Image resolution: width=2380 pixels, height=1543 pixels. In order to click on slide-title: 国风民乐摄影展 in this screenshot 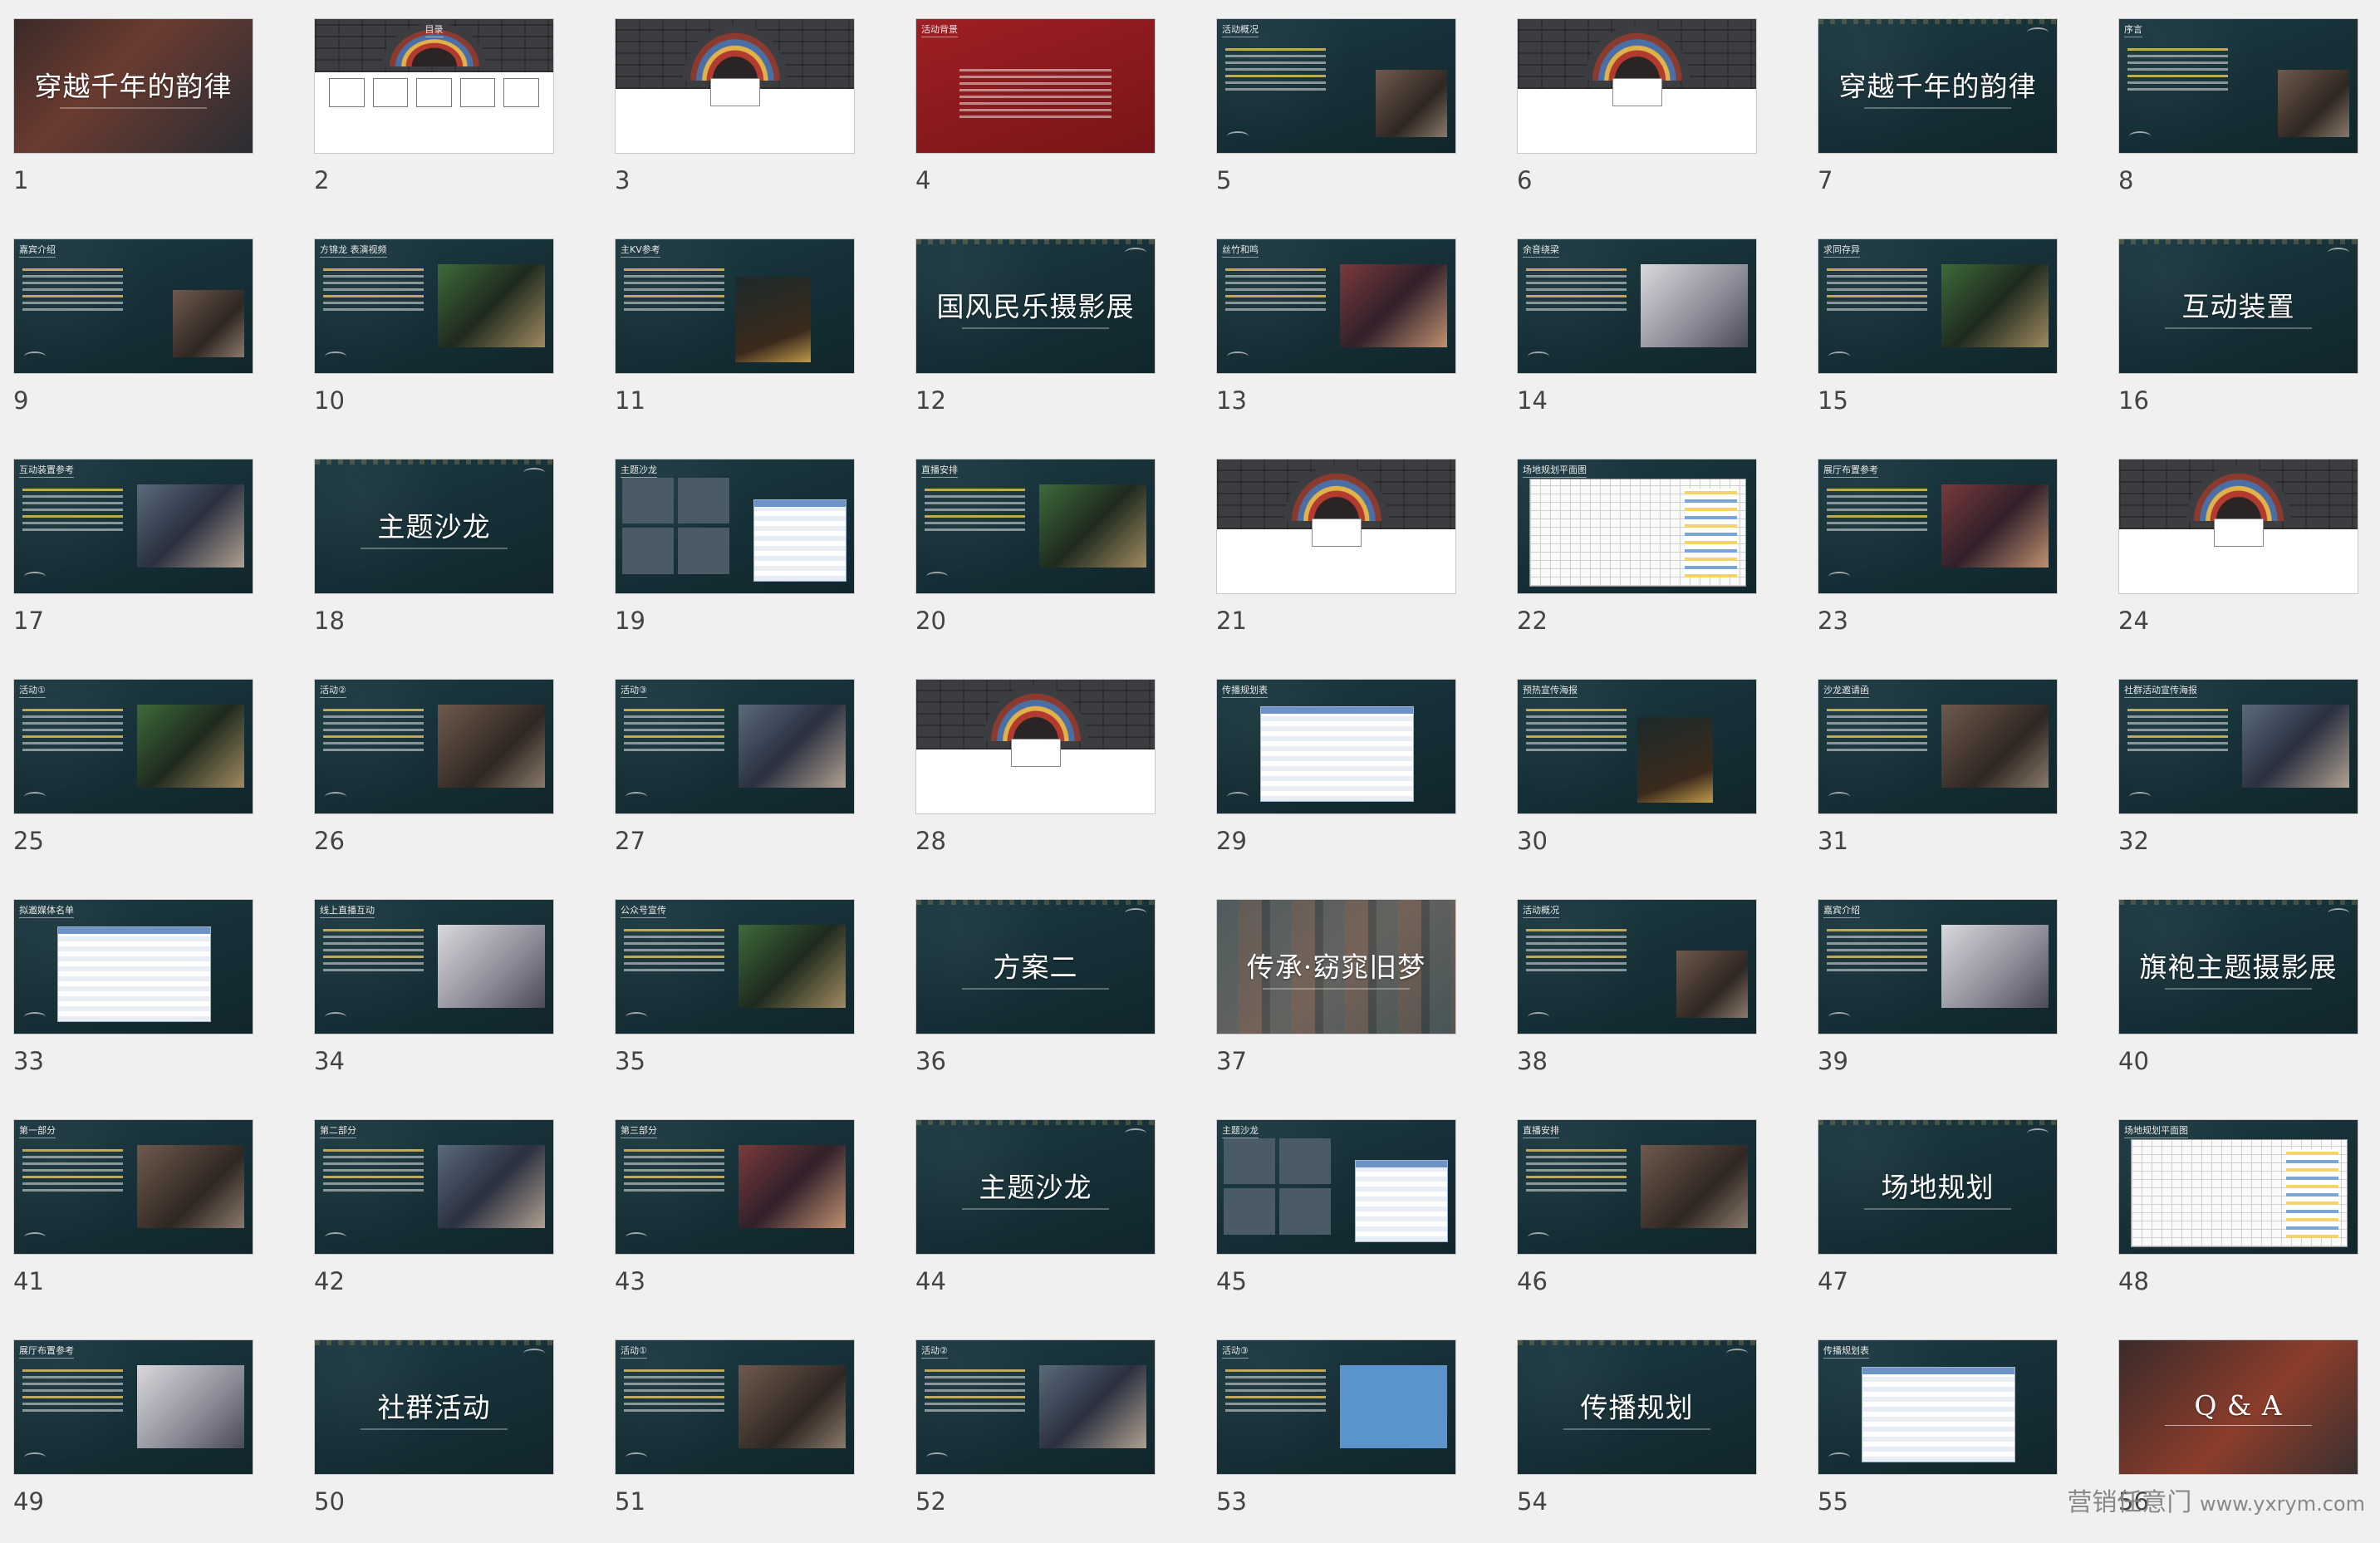, I will do `click(1035, 306)`.